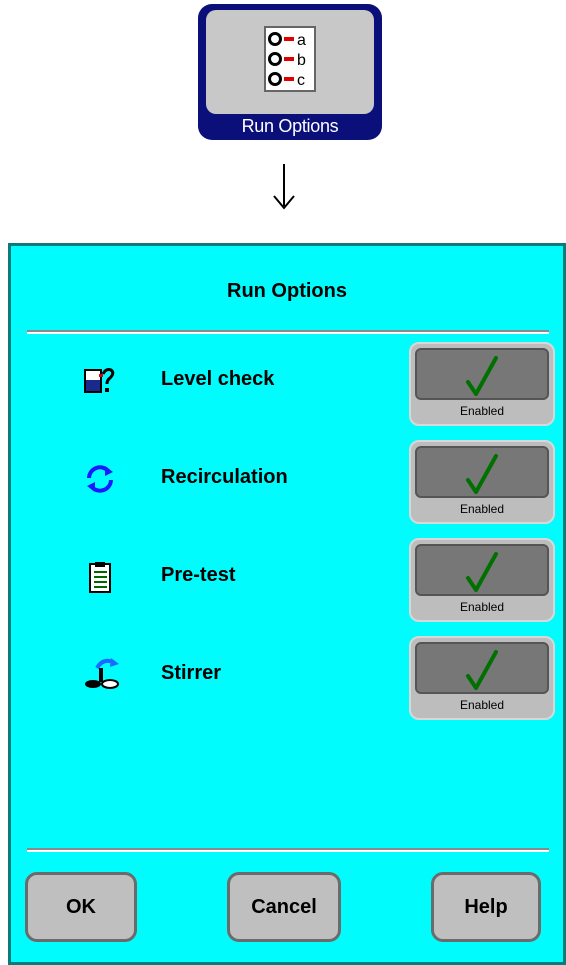 The image size is (566, 965). What do you see at coordinates (100, 381) in the screenshot?
I see `level-check-icon` at bounding box center [100, 381].